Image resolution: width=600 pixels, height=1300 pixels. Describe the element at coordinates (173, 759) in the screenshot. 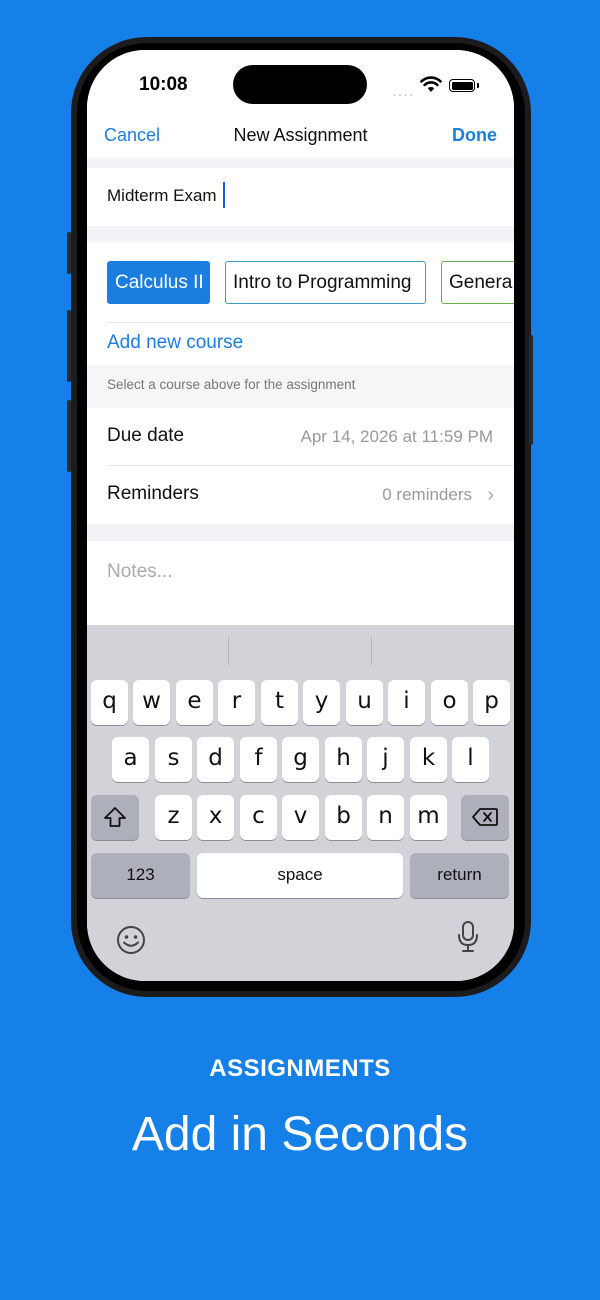

I see `key-s: s` at that location.